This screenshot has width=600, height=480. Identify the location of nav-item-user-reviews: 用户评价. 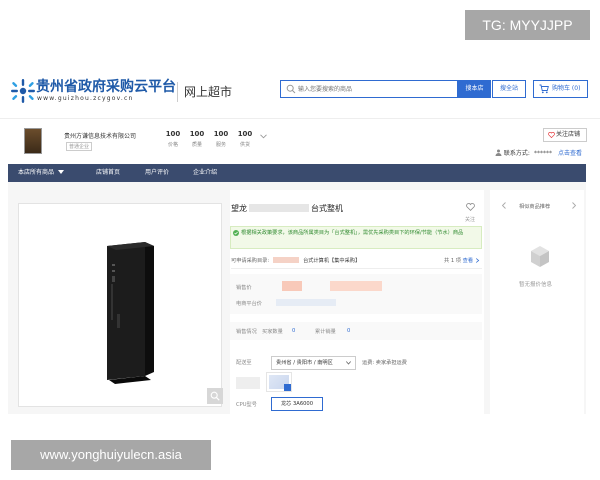
(157, 173).